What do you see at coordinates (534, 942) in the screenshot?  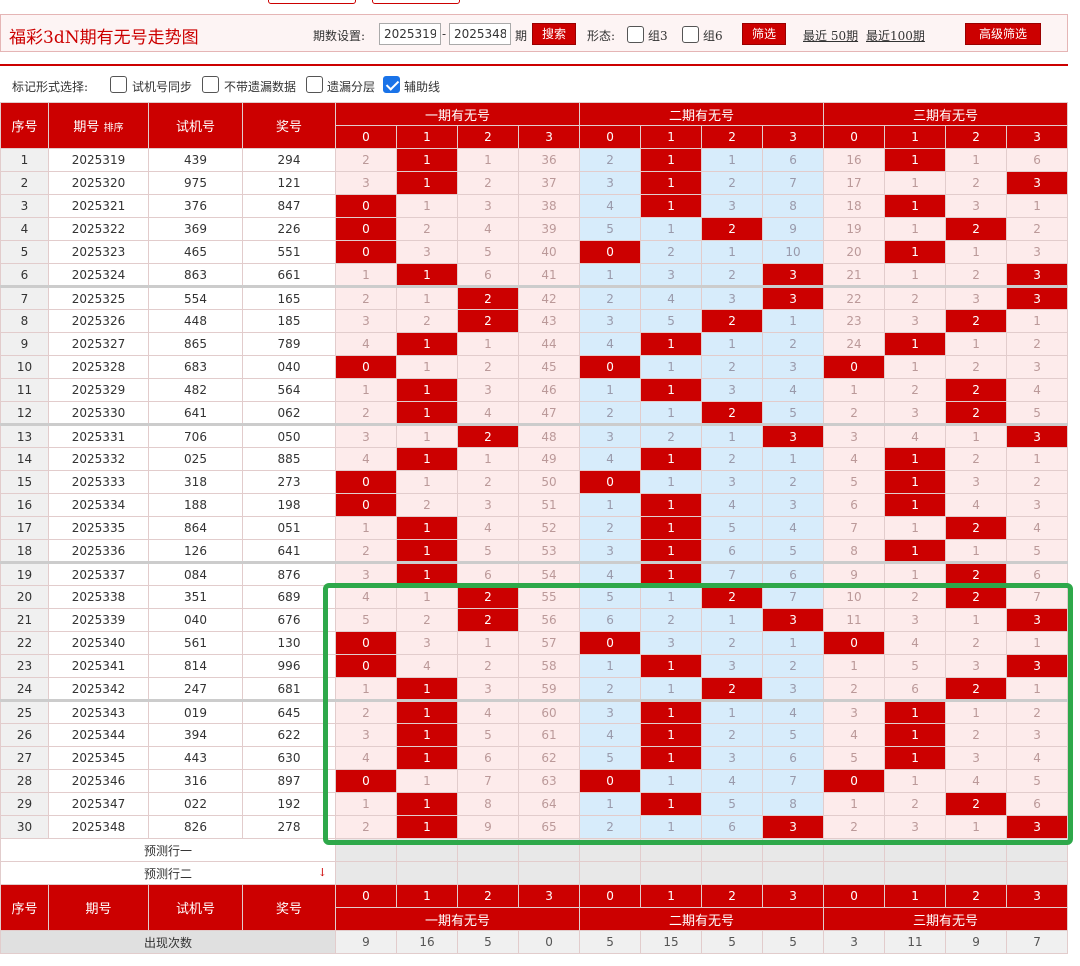 I see `stat-row: 出现次数 9 16 5 0 5 15 5 5 3 11 9 7` at bounding box center [534, 942].